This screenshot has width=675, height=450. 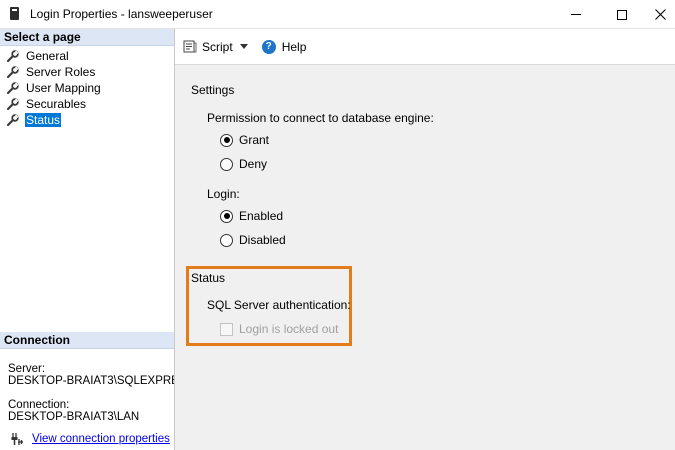 What do you see at coordinates (87, 340) in the screenshot?
I see `connection-header: Connection` at bounding box center [87, 340].